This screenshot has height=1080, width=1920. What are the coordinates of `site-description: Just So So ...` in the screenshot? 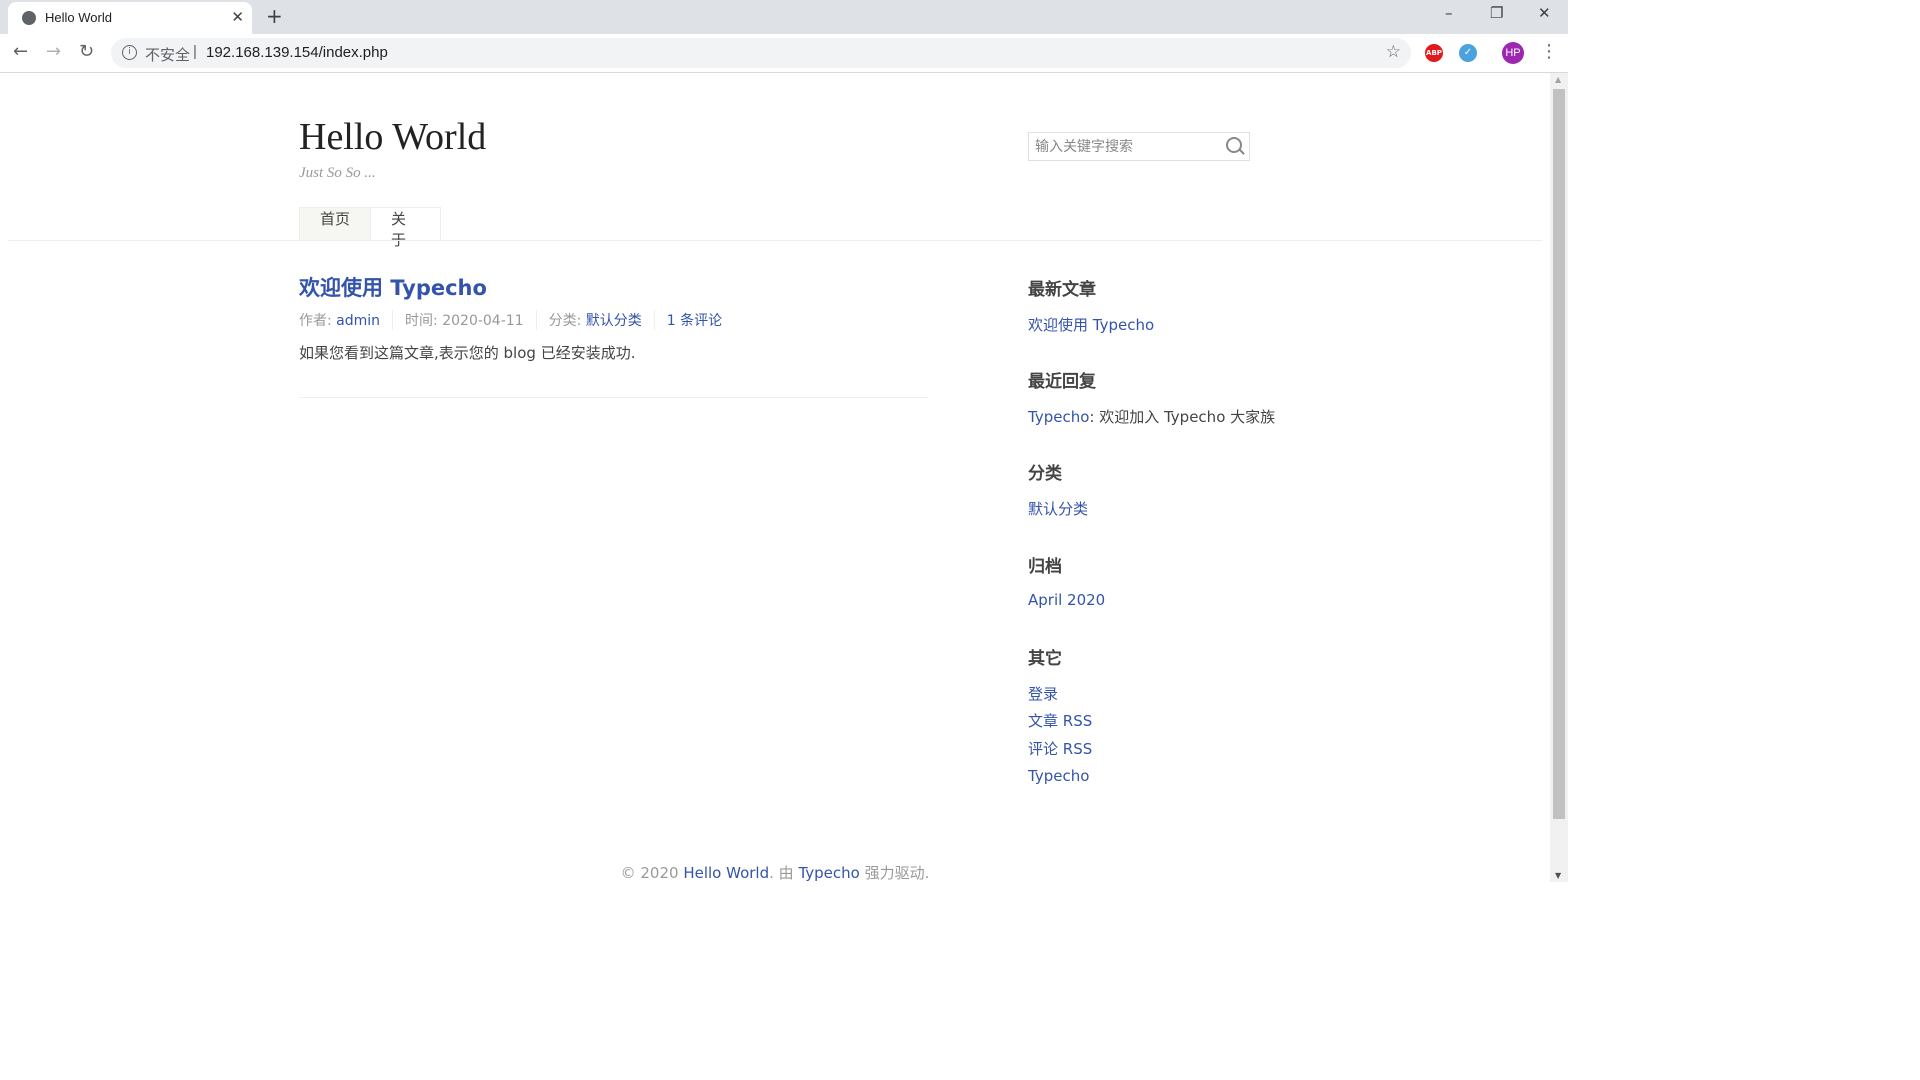 It's located at (337, 173).